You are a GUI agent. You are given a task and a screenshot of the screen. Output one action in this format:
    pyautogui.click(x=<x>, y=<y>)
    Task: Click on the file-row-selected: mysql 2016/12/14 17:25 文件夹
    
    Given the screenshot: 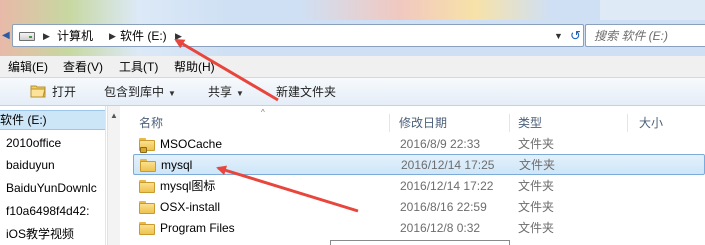 What is the action you would take?
    pyautogui.click(x=419, y=164)
    